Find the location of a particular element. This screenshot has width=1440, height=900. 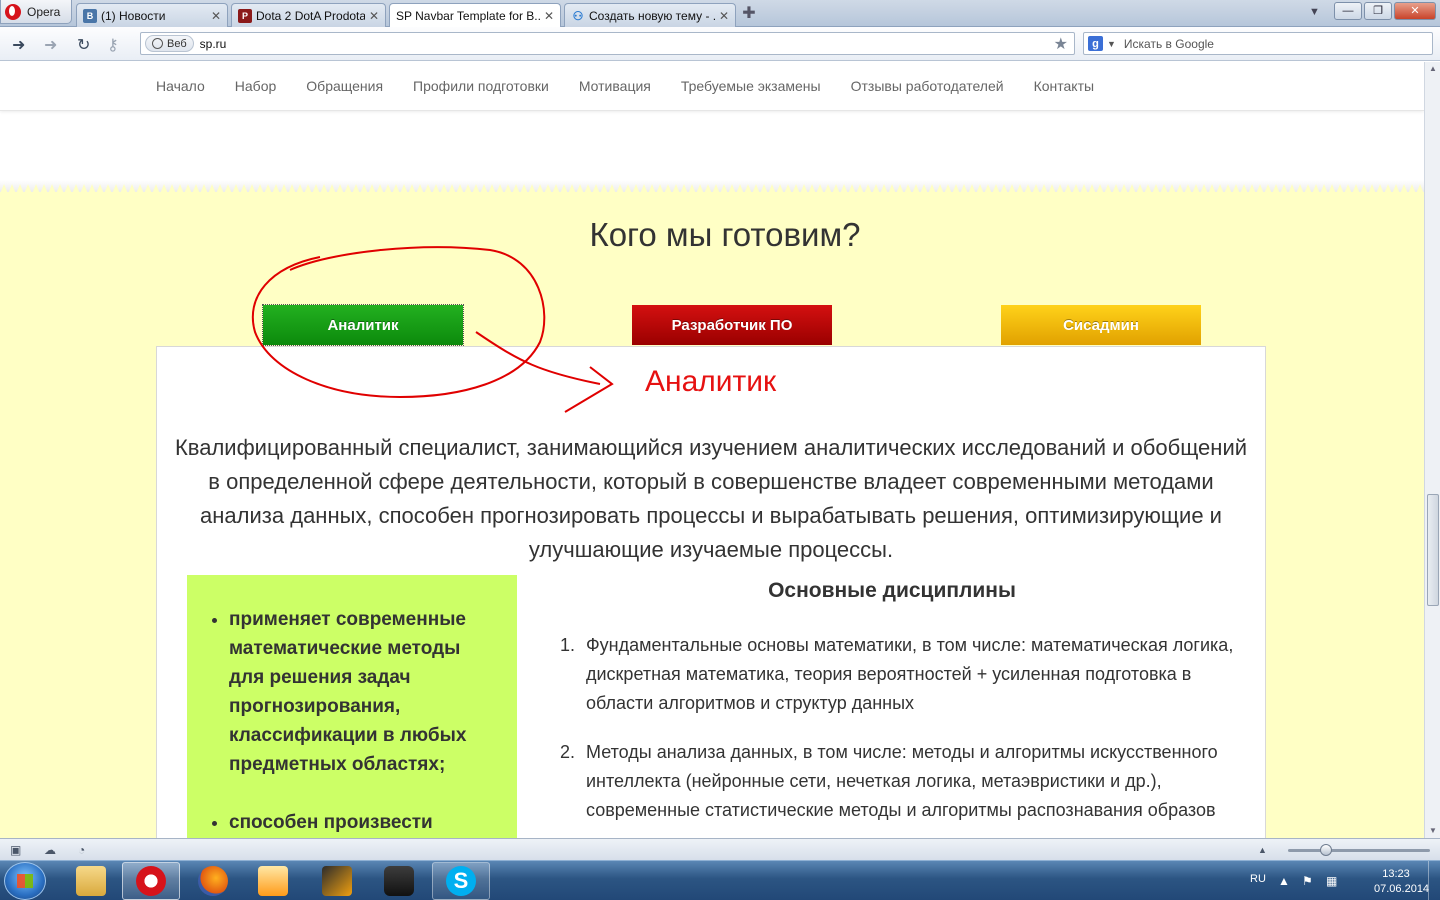

media-player-icon is located at coordinates (273, 881).